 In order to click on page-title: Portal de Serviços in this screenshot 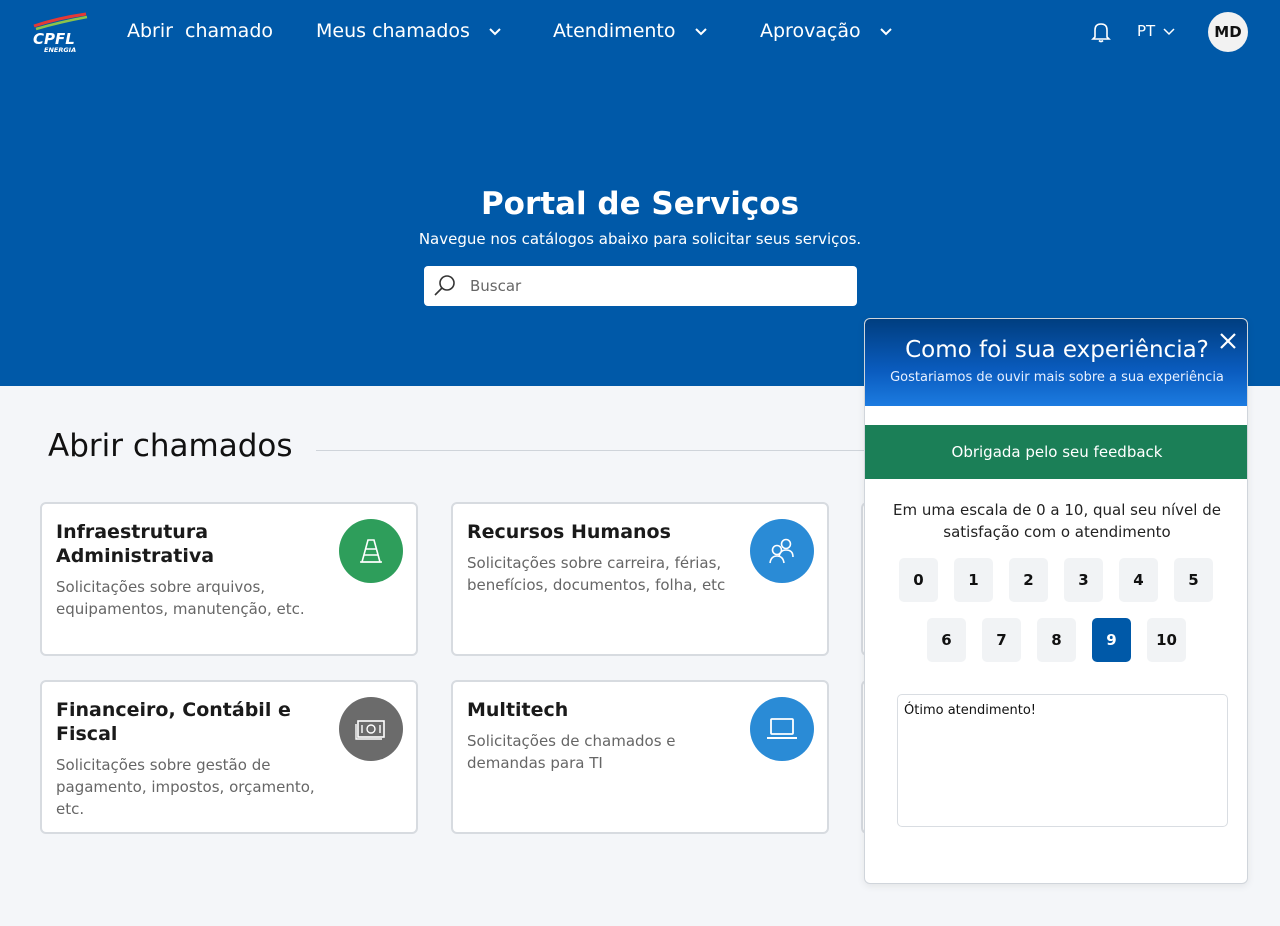, I will do `click(640, 204)`.